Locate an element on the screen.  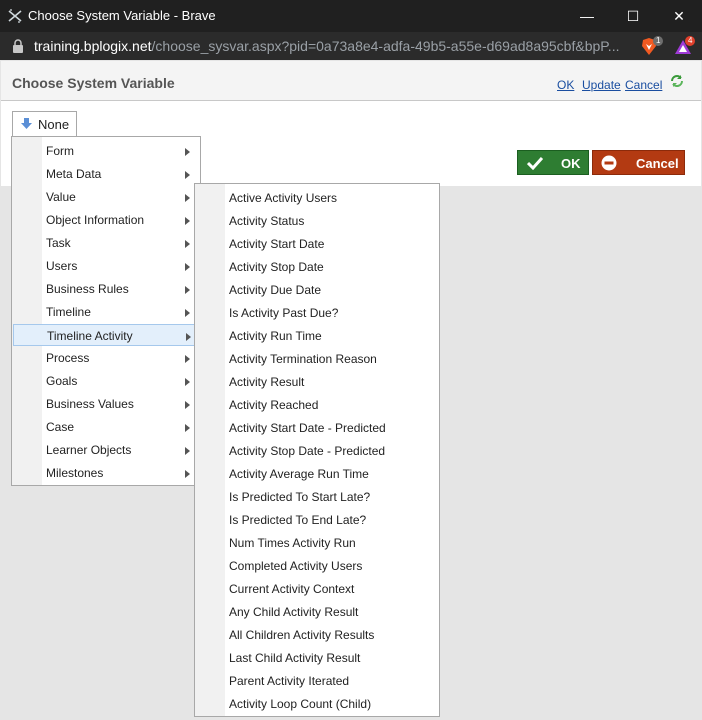
submenu-item-label: Activity Loop Count (Child) is located at coordinates (300, 704).